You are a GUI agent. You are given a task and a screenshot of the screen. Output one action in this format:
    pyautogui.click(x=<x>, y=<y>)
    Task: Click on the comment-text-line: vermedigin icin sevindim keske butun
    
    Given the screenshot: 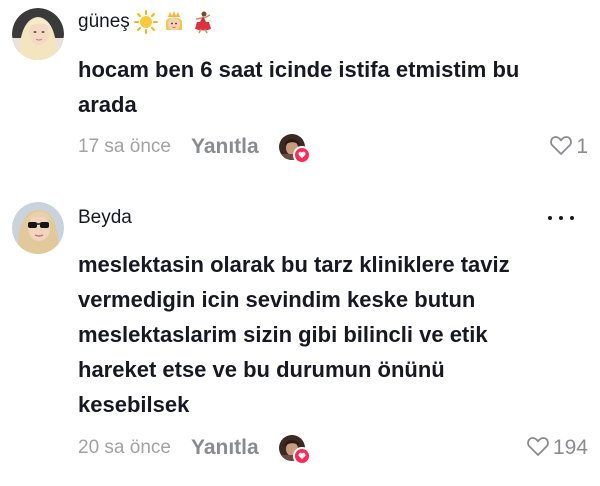 What is the action you would take?
    pyautogui.click(x=277, y=299)
    